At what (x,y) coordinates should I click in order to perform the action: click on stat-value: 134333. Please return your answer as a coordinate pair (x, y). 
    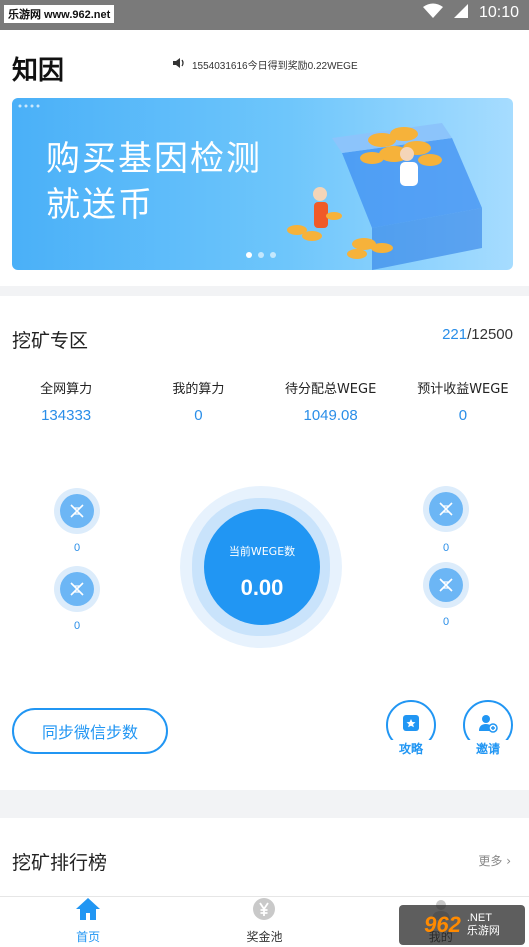
    Looking at the image, I should click on (66, 415).